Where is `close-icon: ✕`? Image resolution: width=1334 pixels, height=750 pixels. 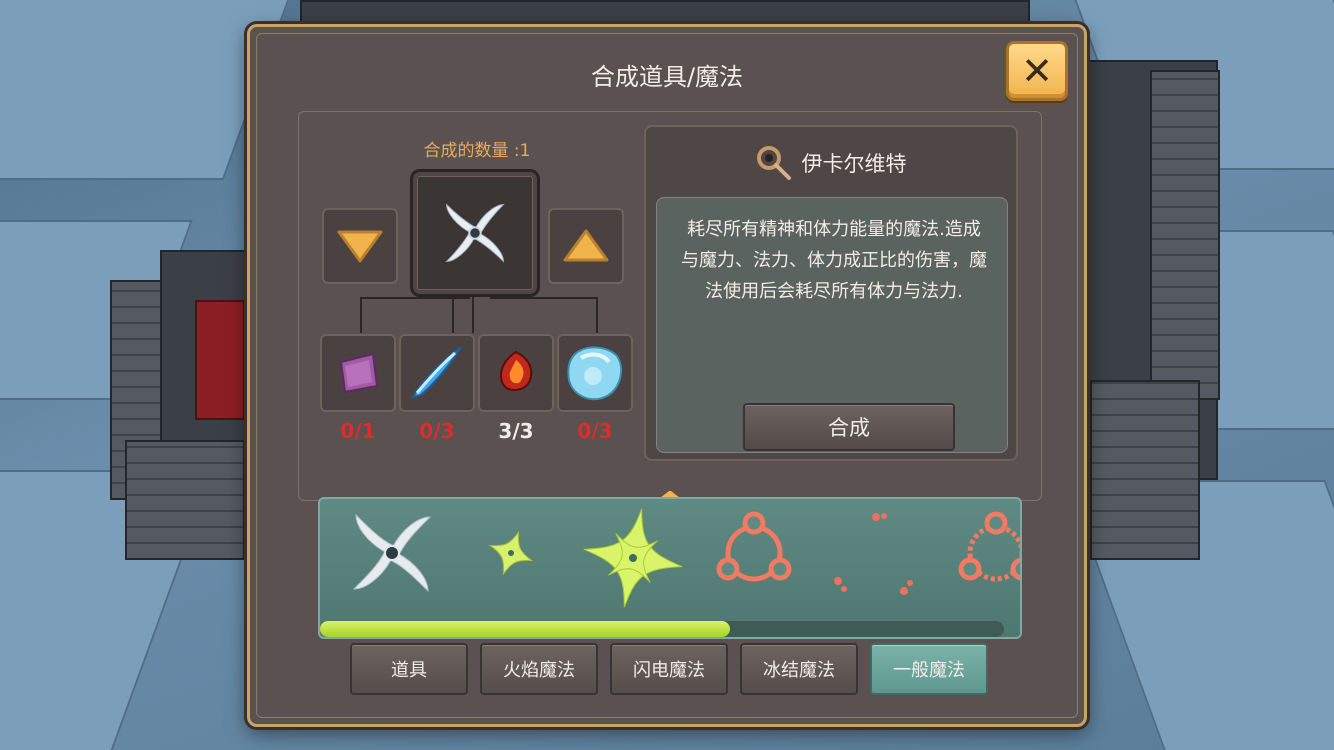
close-icon: ✕ is located at coordinates (1037, 71).